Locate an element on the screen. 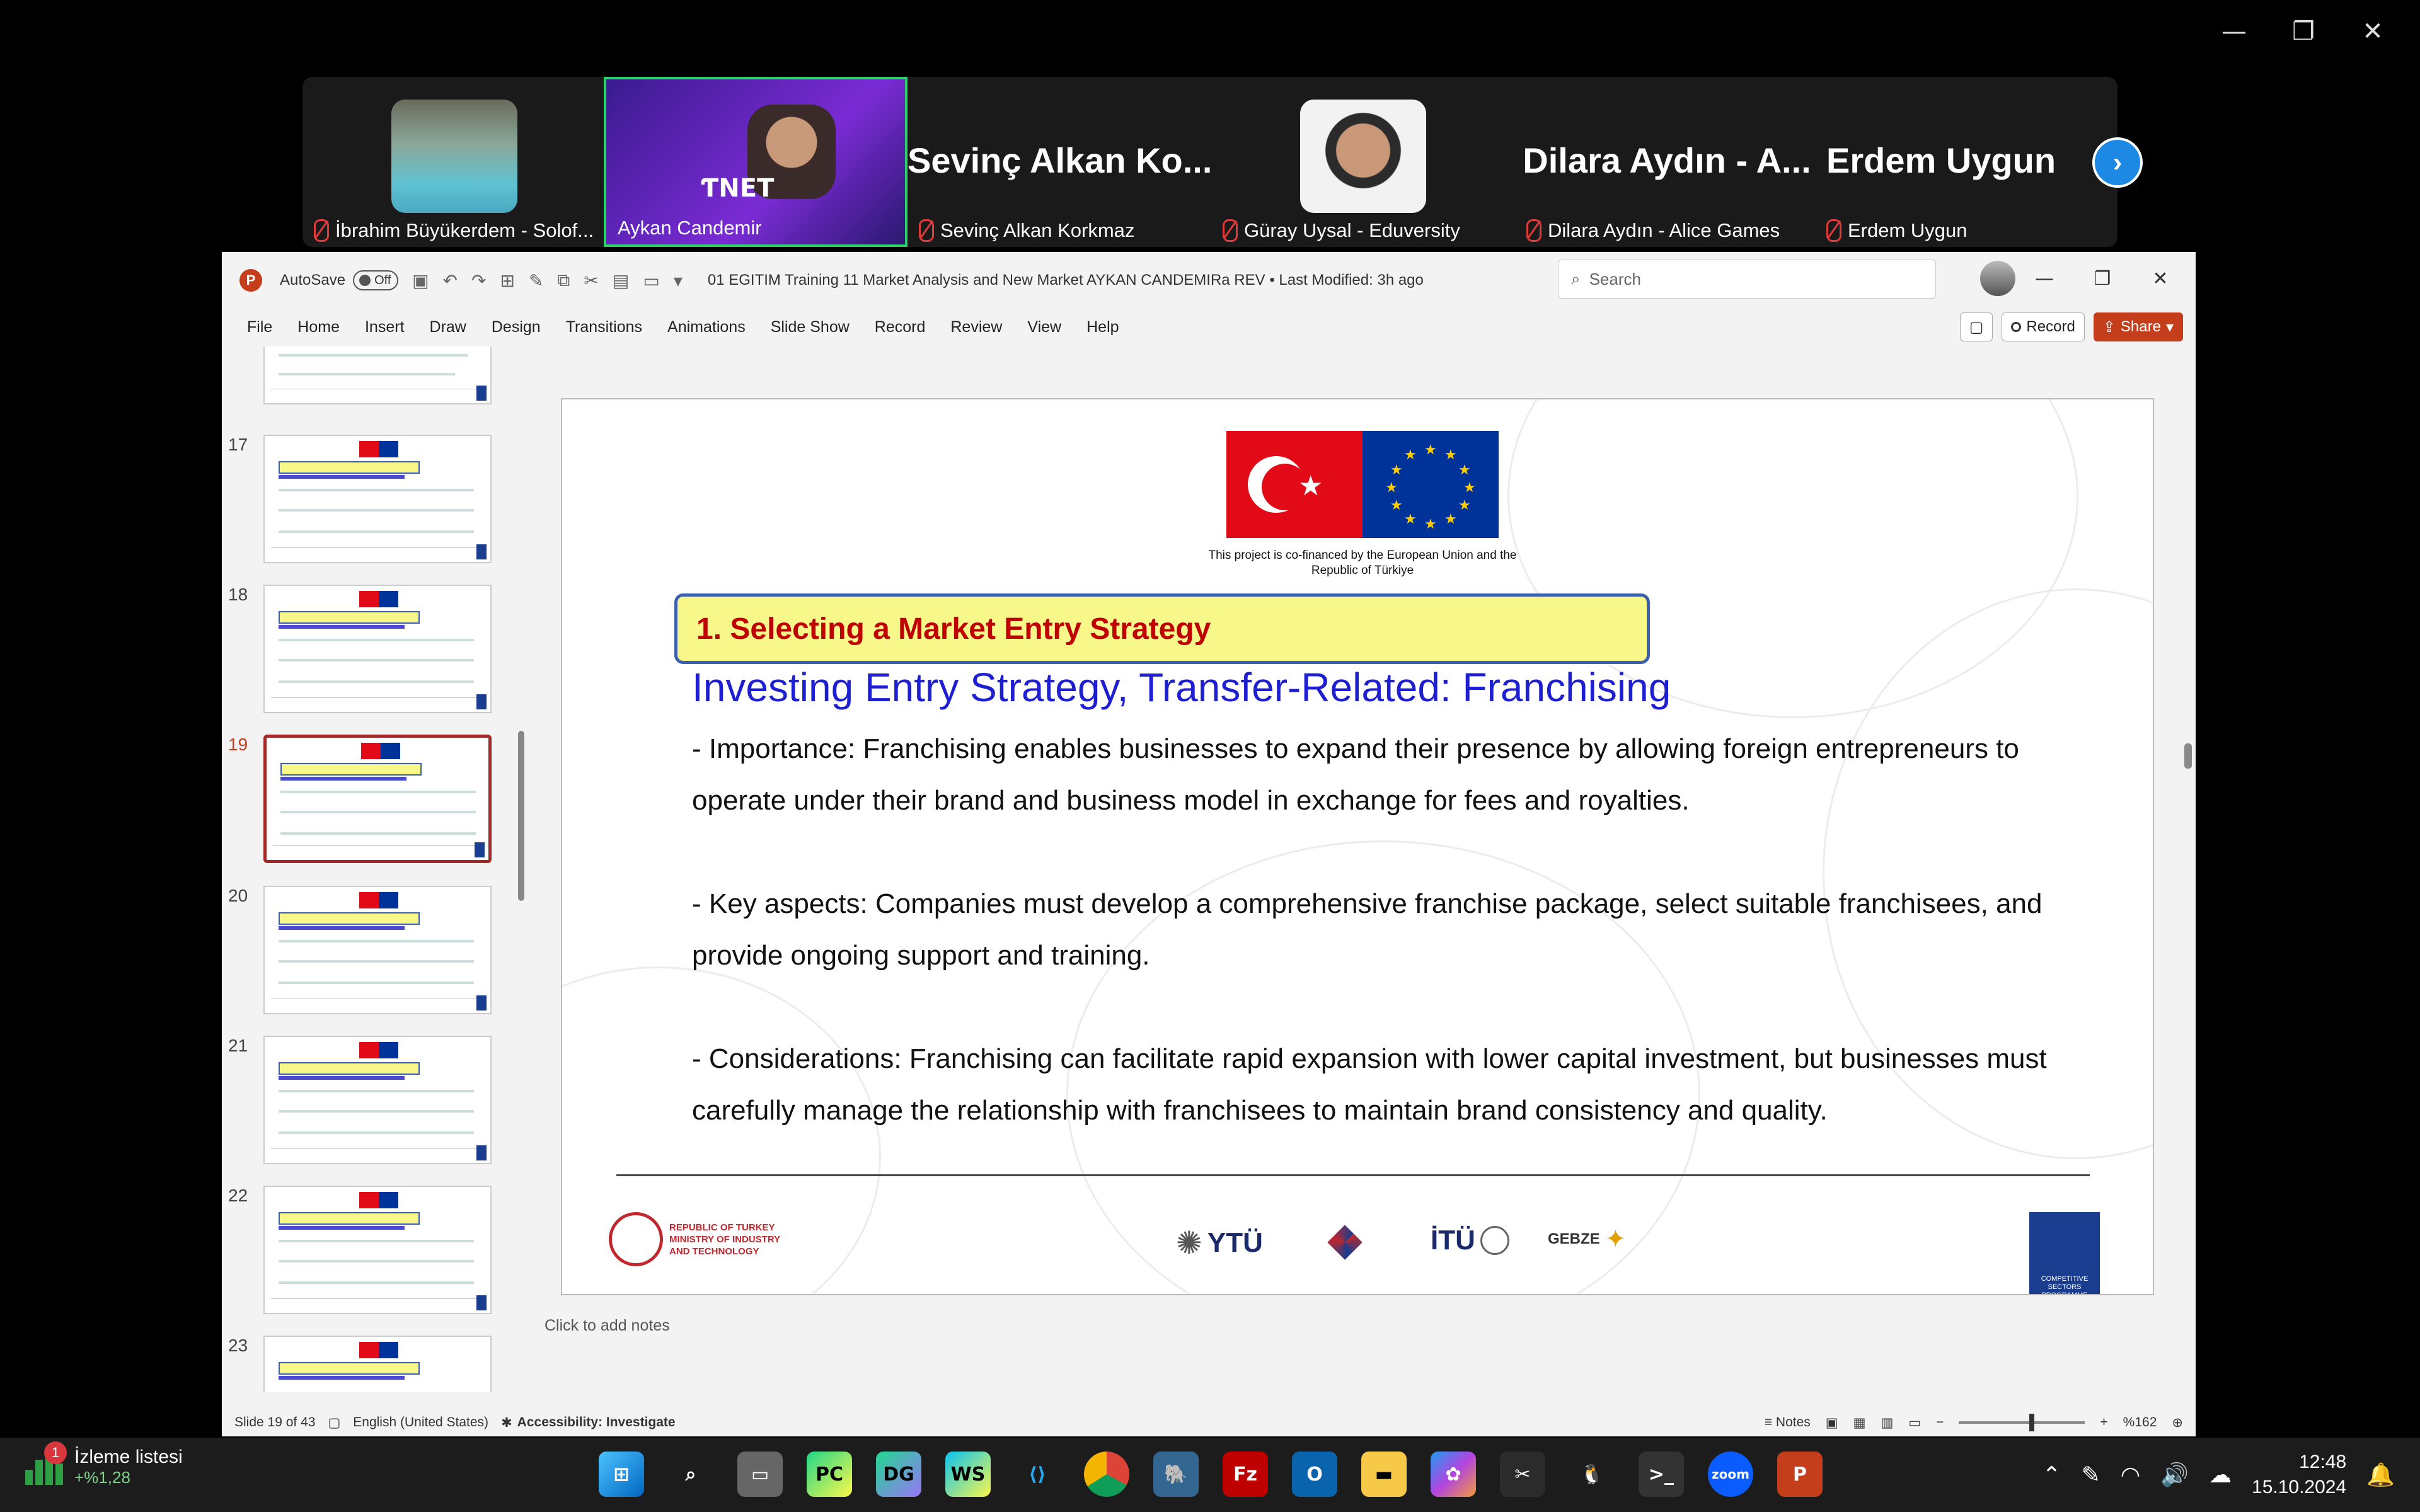  turkey-flag: ★ is located at coordinates (1295, 484).